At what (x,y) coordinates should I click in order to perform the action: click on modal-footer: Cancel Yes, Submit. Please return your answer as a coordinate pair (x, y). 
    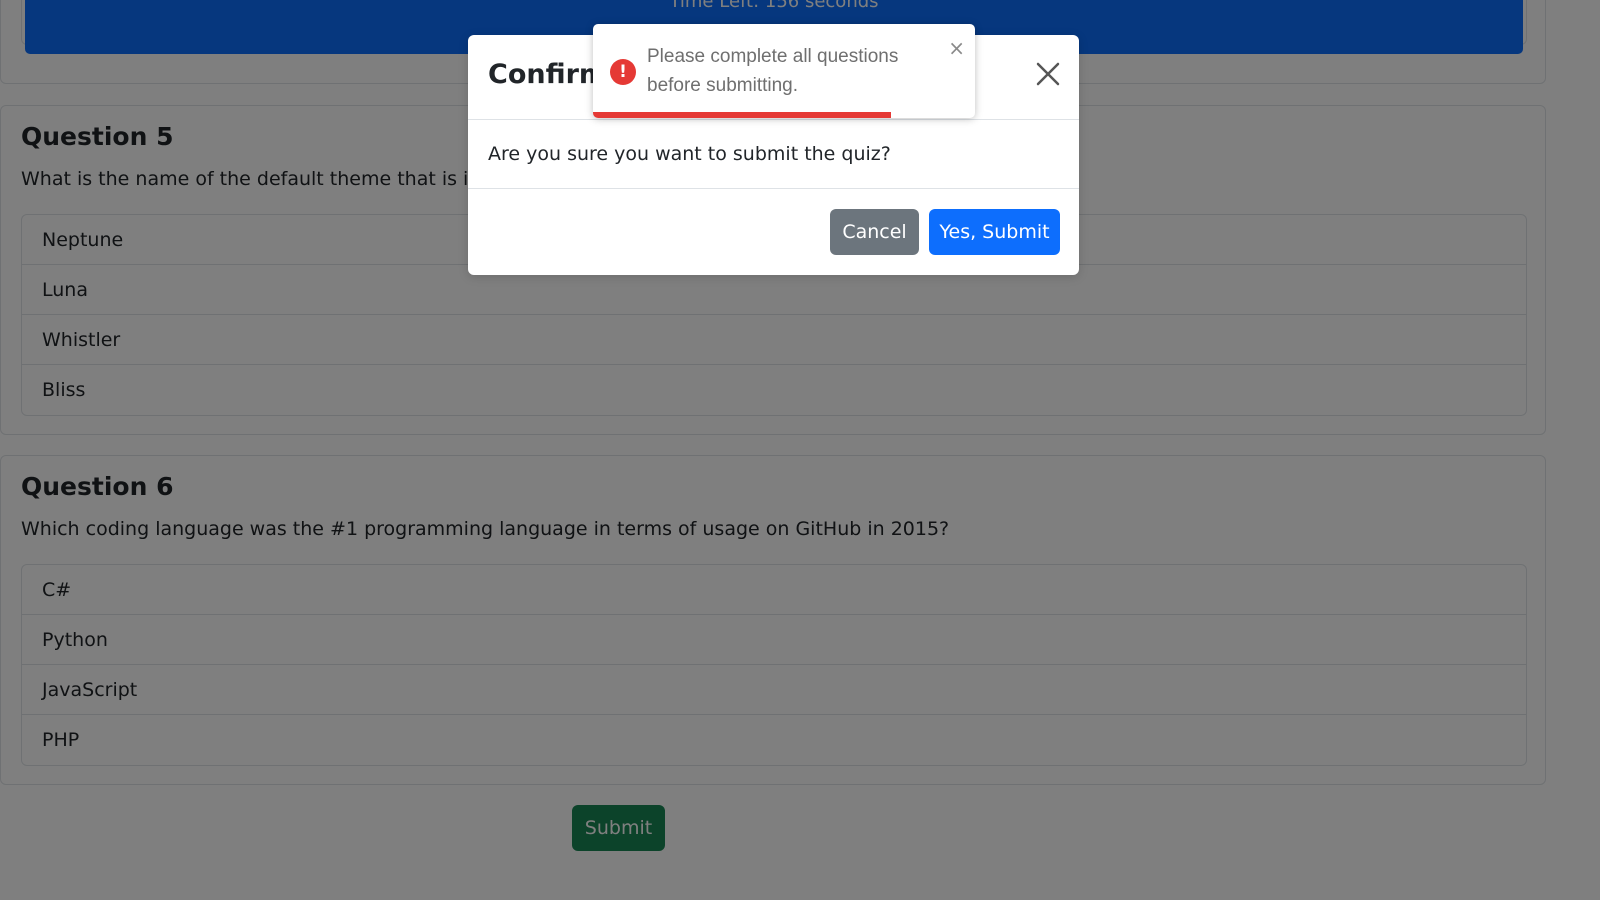
    Looking at the image, I should click on (773, 232).